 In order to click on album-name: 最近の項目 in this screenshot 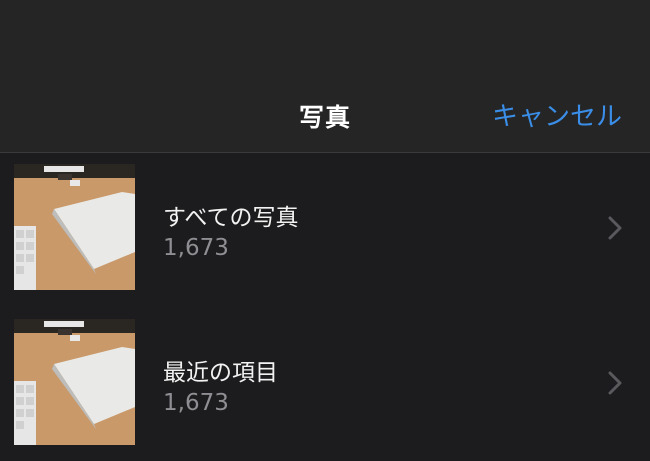, I will do `click(220, 373)`.